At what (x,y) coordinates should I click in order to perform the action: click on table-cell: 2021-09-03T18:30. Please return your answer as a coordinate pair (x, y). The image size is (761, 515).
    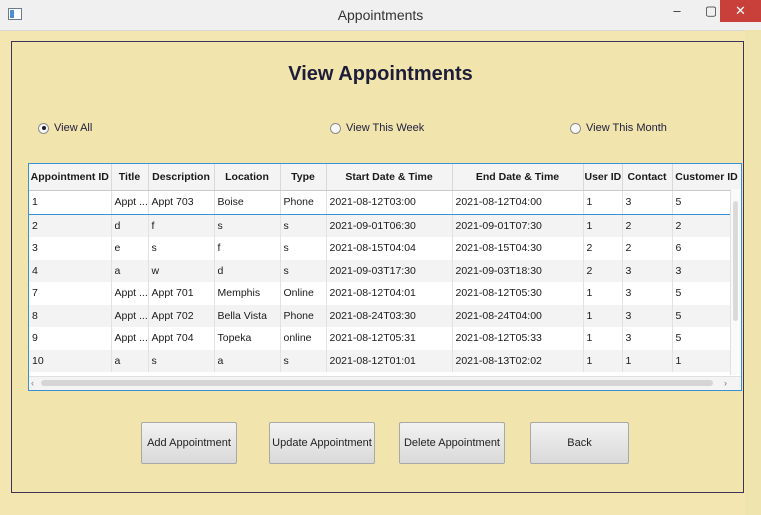
    Looking at the image, I should click on (518, 270).